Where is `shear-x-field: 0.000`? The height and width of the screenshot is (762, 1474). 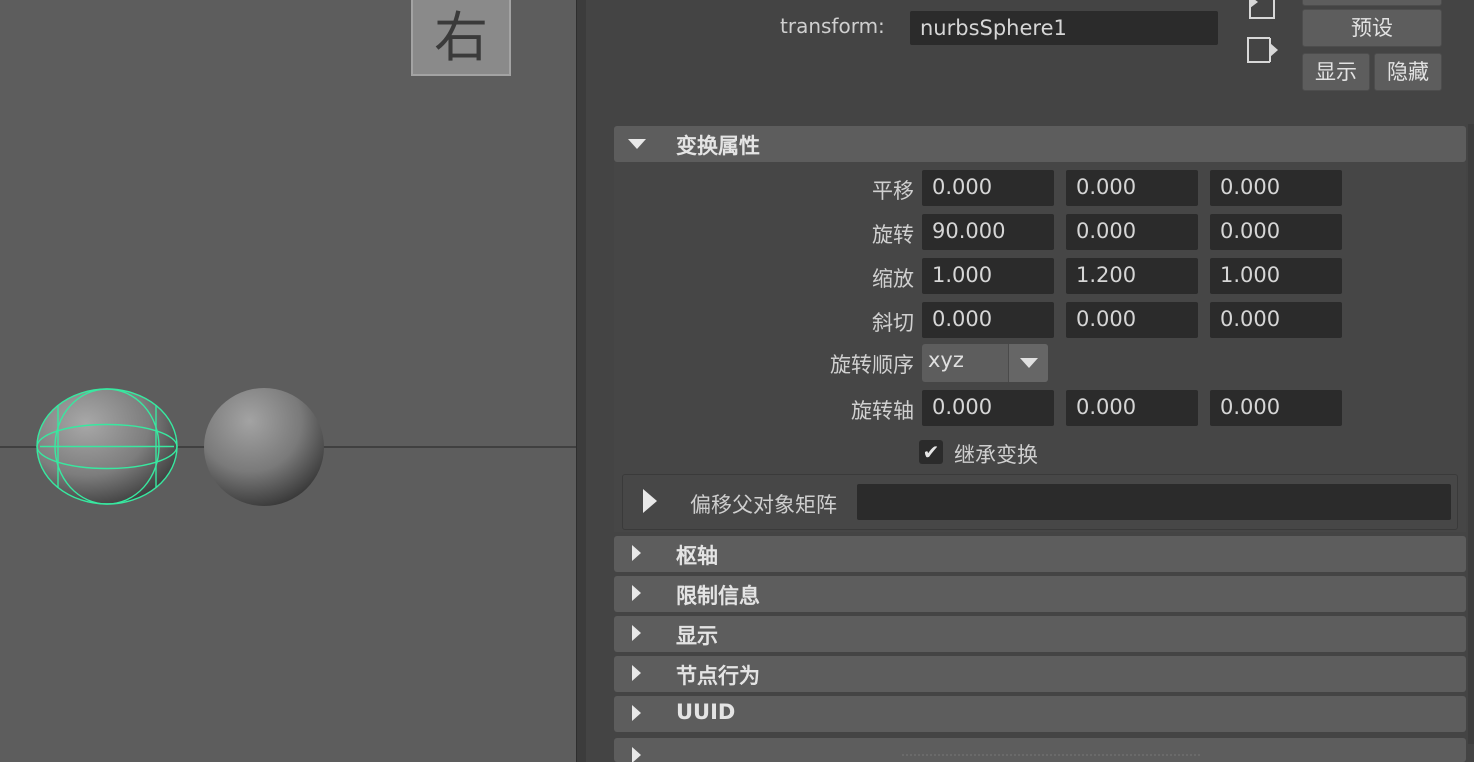 shear-x-field: 0.000 is located at coordinates (988, 320).